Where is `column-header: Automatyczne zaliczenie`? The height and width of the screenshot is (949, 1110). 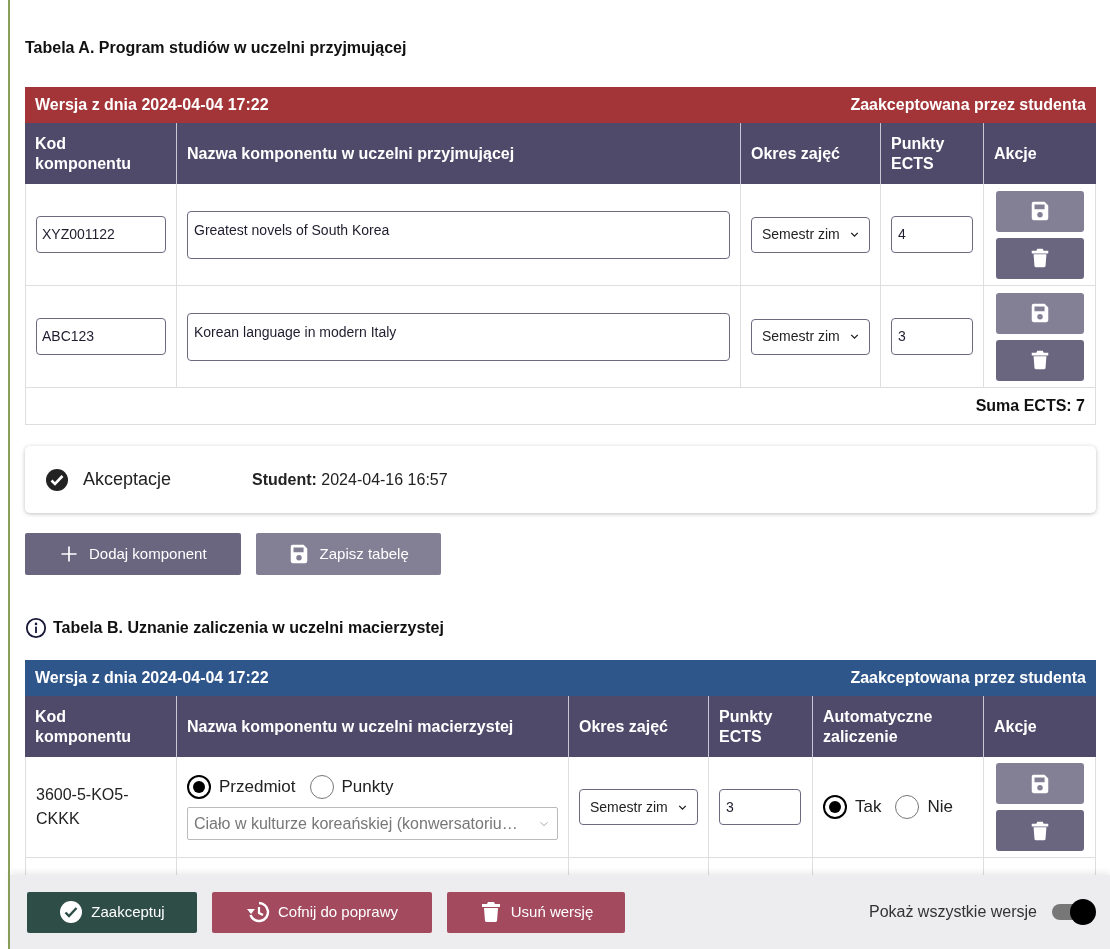 column-header: Automatyczne zaliczenie is located at coordinates (897, 726).